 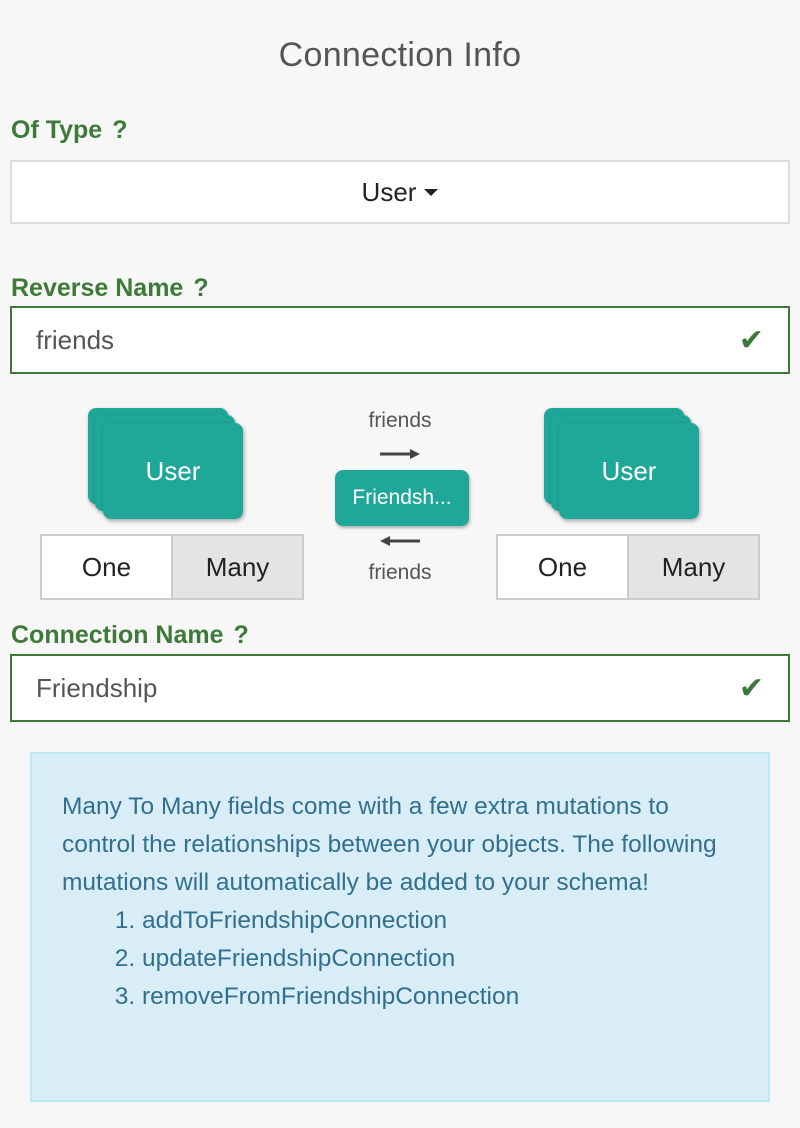 What do you see at coordinates (562, 567) in the screenshot?
I see `right-one-button: One` at bounding box center [562, 567].